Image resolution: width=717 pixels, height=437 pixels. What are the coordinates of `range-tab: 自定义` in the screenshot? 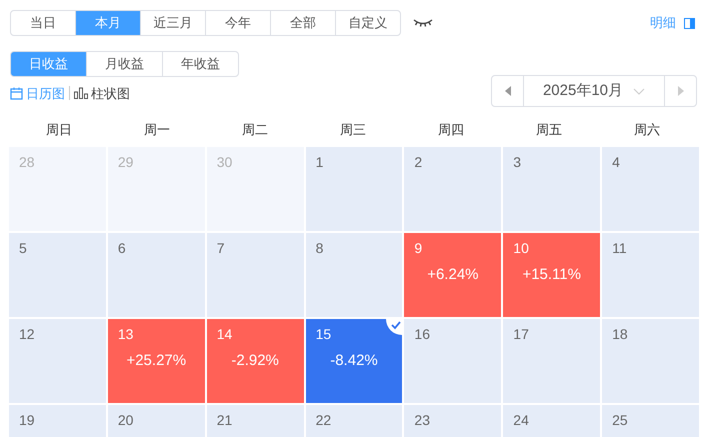 It's located at (368, 23).